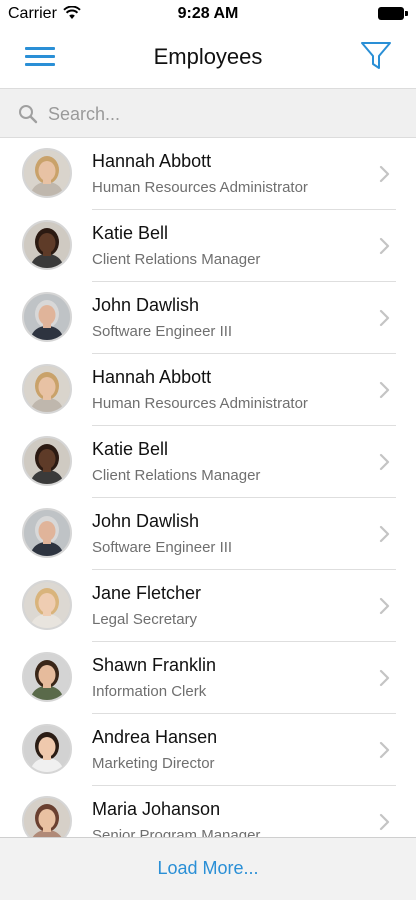 This screenshot has width=416, height=900. Describe the element at coordinates (208, 606) in the screenshot. I see `employee-row: Jane Fletcher Legal Secretary` at that location.